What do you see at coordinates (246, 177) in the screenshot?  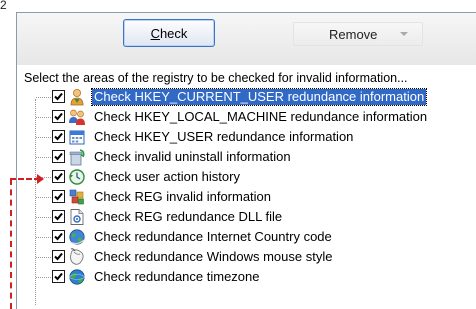 I see `tree-item-user-action-history: Check user action history` at bounding box center [246, 177].